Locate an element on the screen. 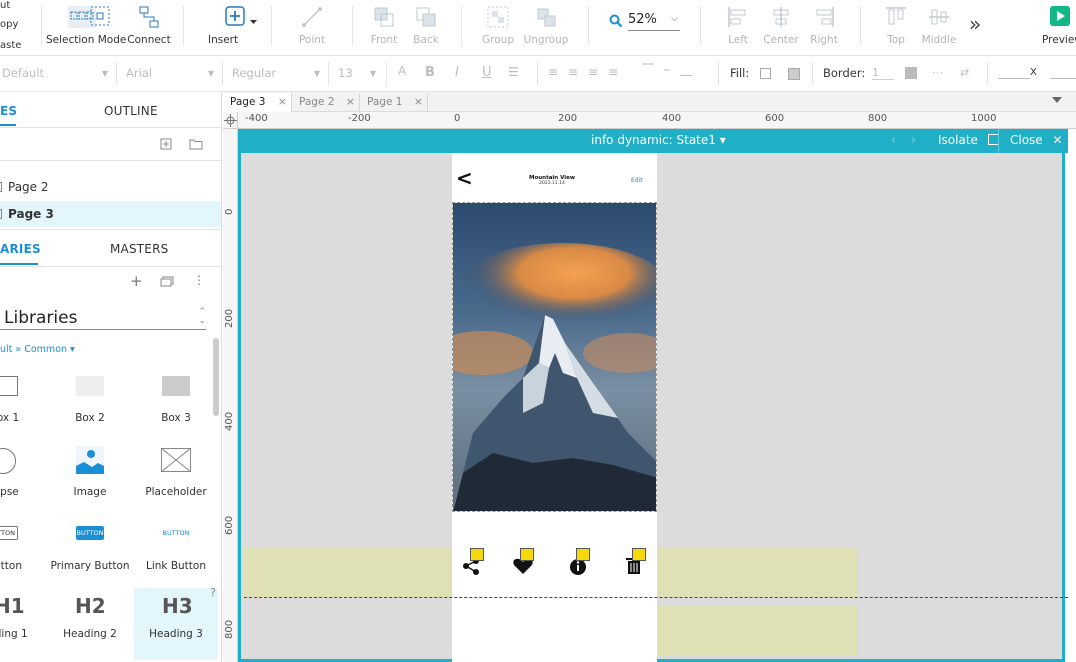 This screenshot has height=662, width=1076. prev-state-icon: ‹ is located at coordinates (893, 140).